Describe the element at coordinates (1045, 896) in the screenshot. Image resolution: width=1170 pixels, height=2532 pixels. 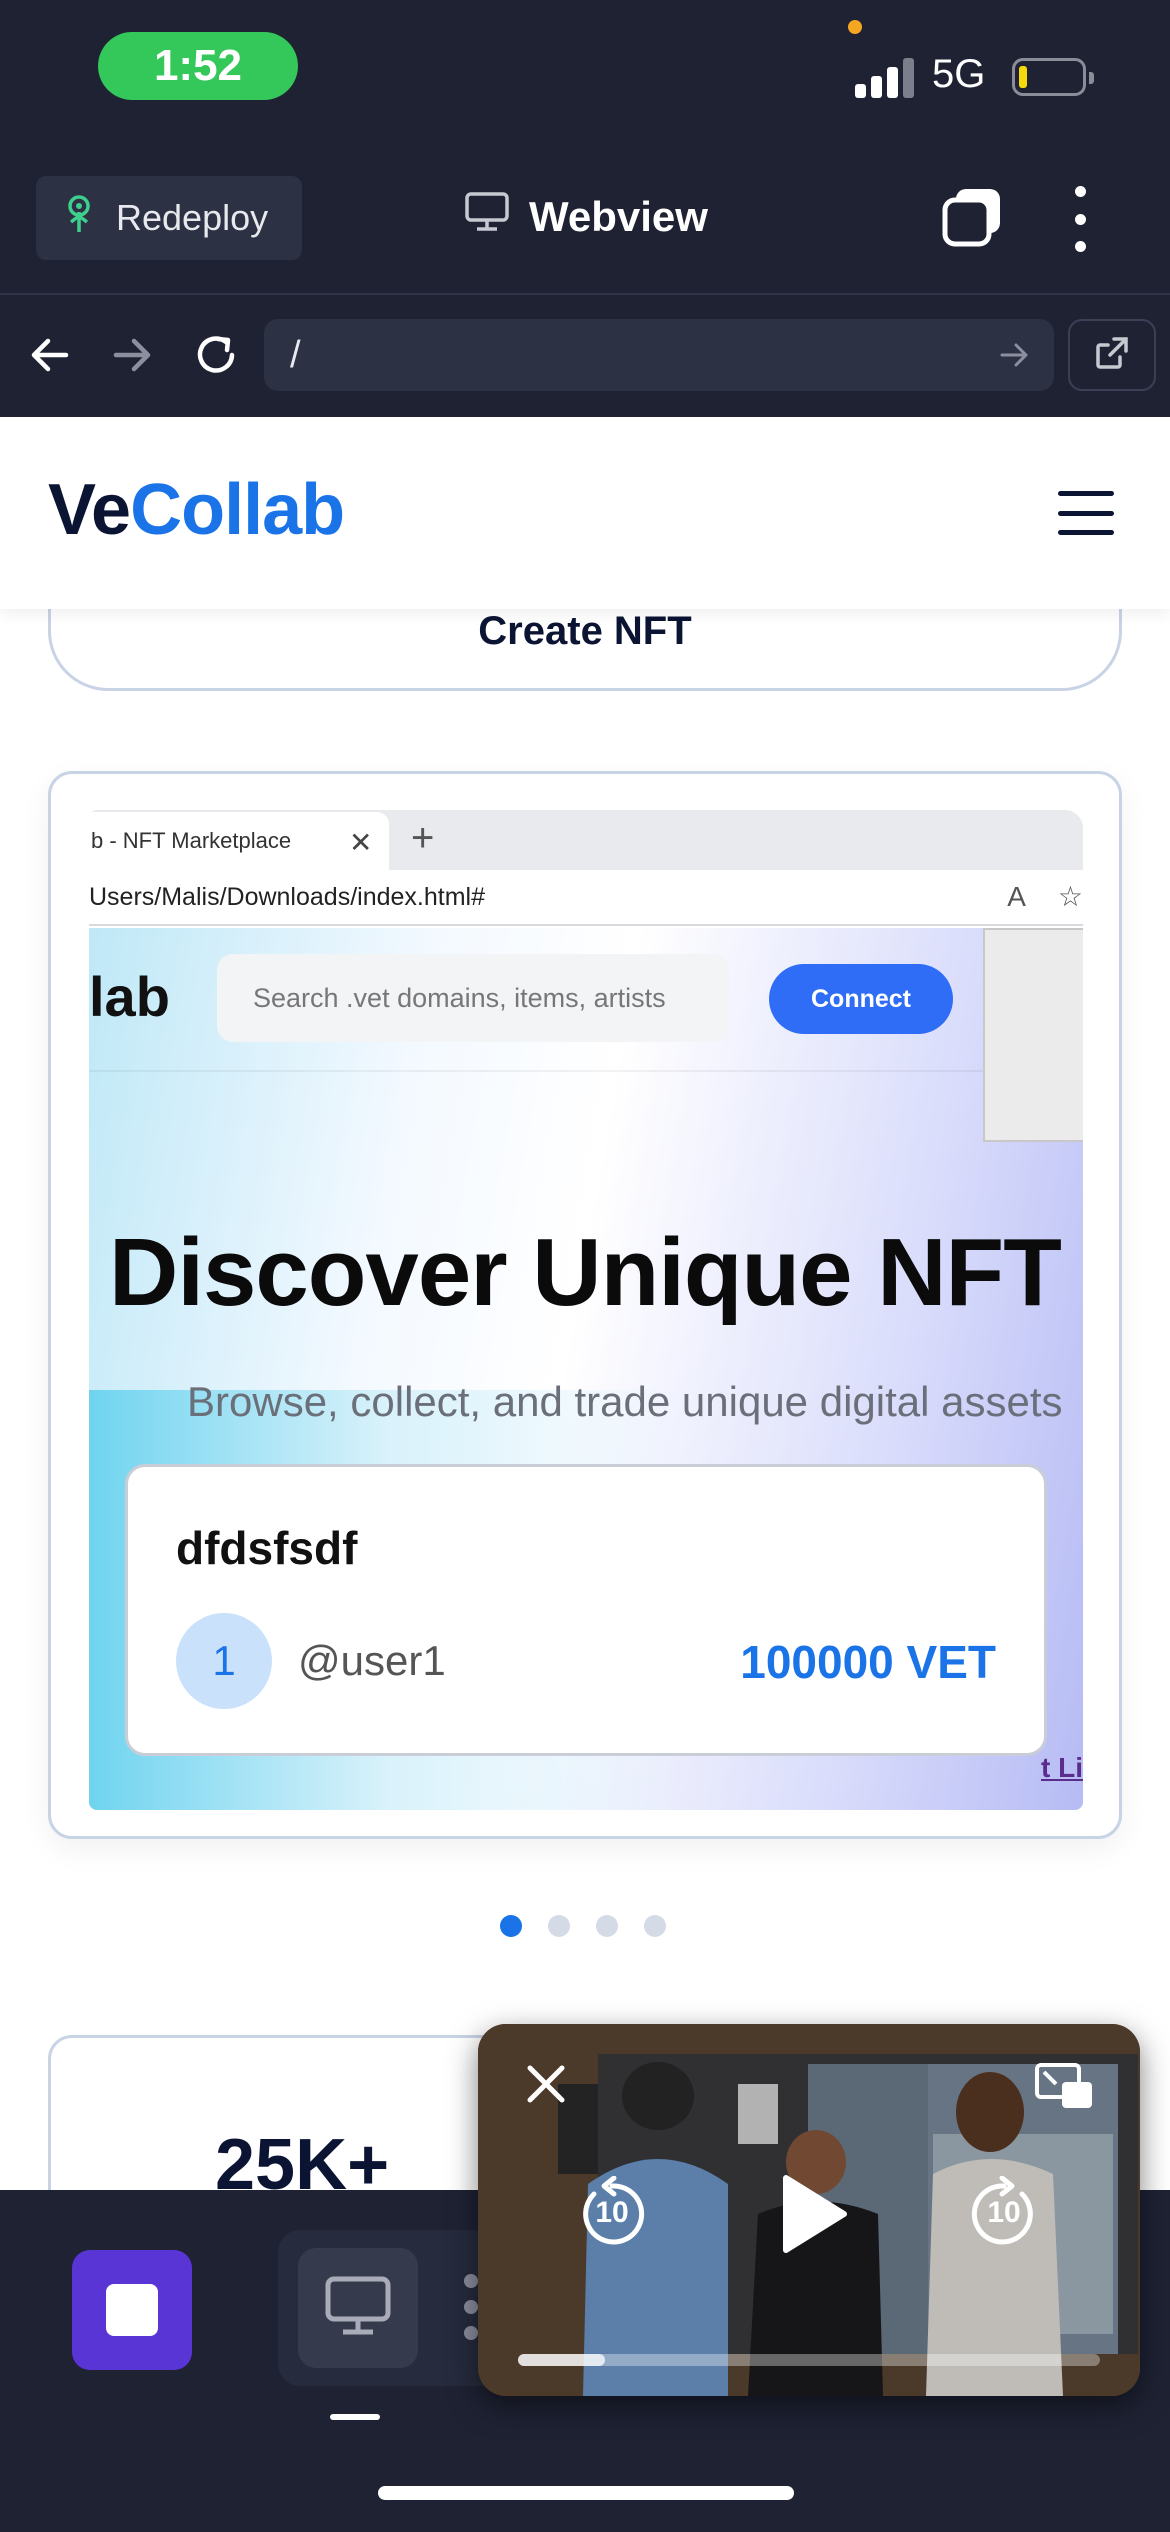
I see `address-icons: A ☆` at that location.